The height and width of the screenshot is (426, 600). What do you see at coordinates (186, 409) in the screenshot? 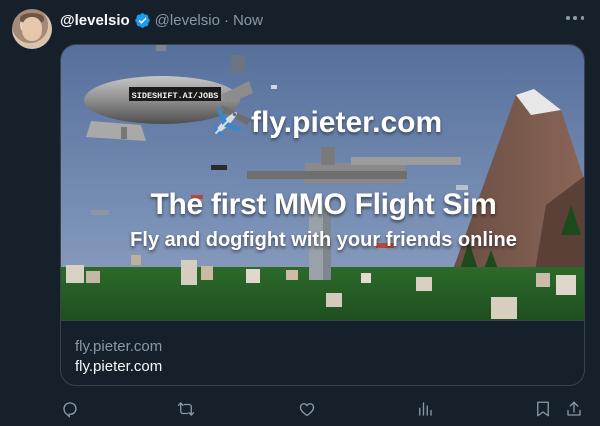
I see `retweet-icon` at bounding box center [186, 409].